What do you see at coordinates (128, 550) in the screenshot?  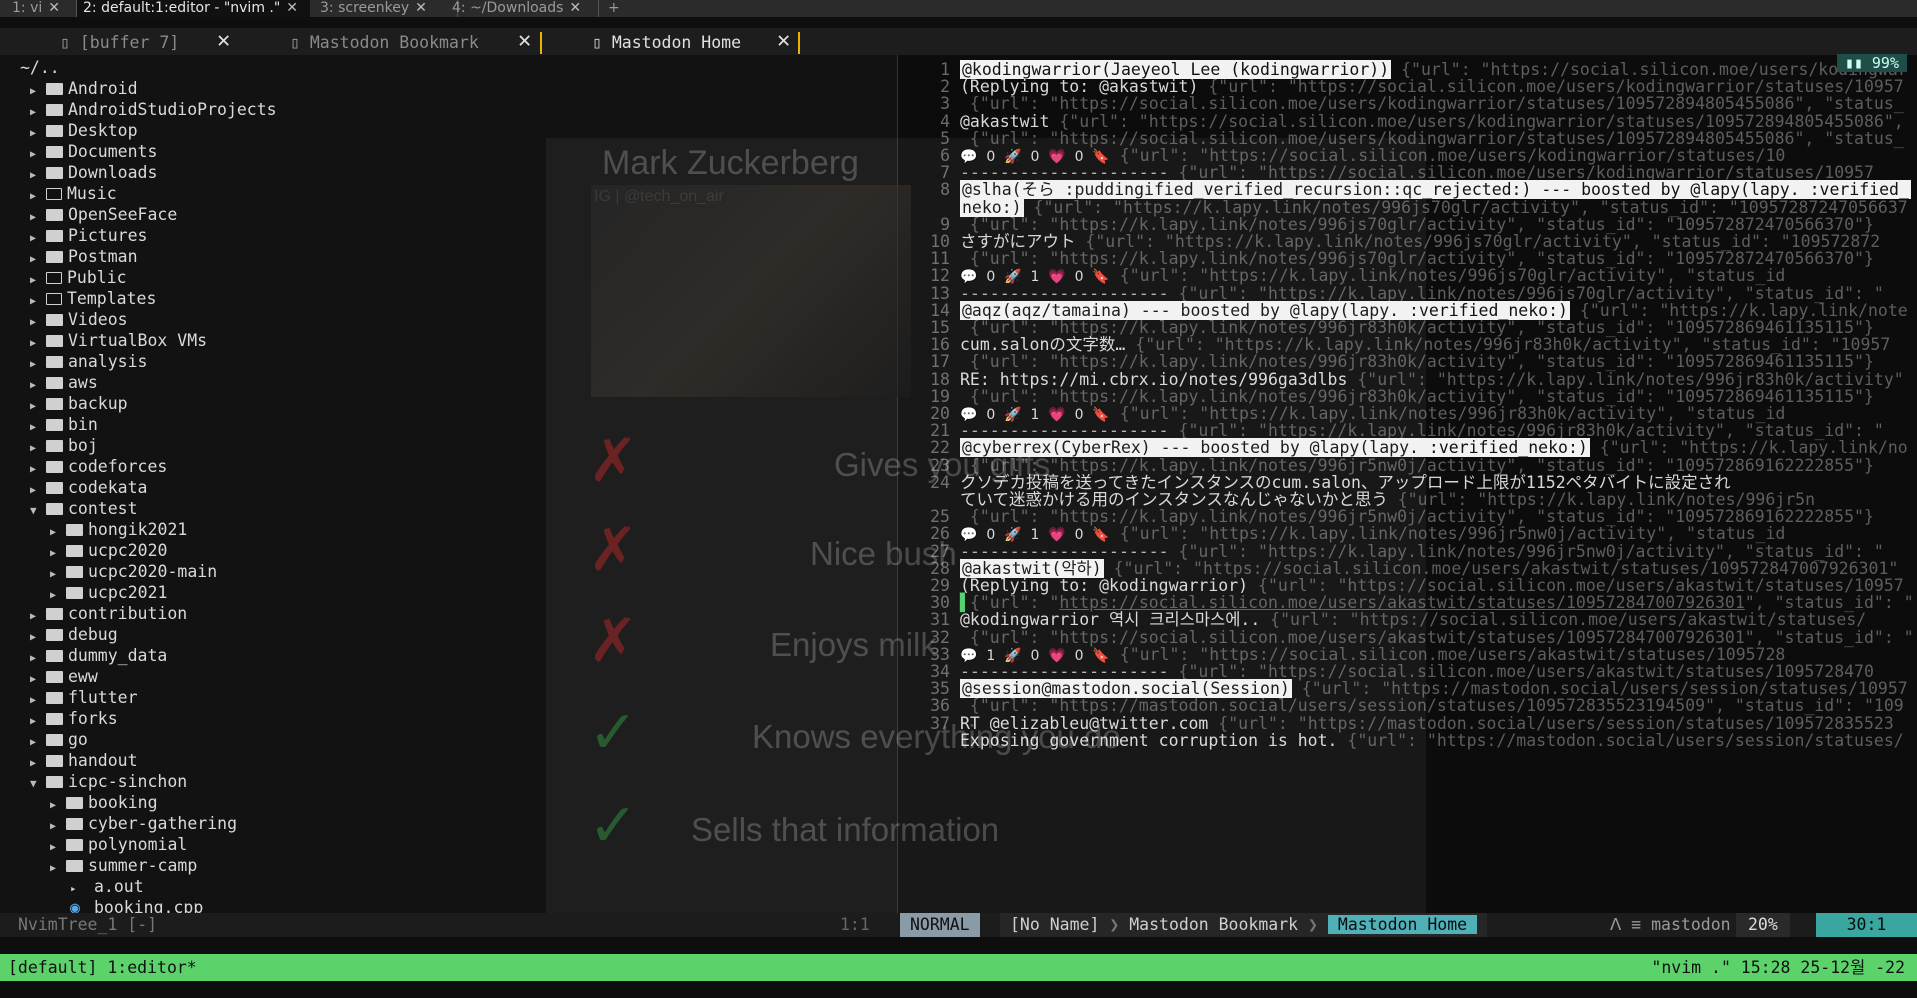 I see `tree-item-label: ucpc2020` at bounding box center [128, 550].